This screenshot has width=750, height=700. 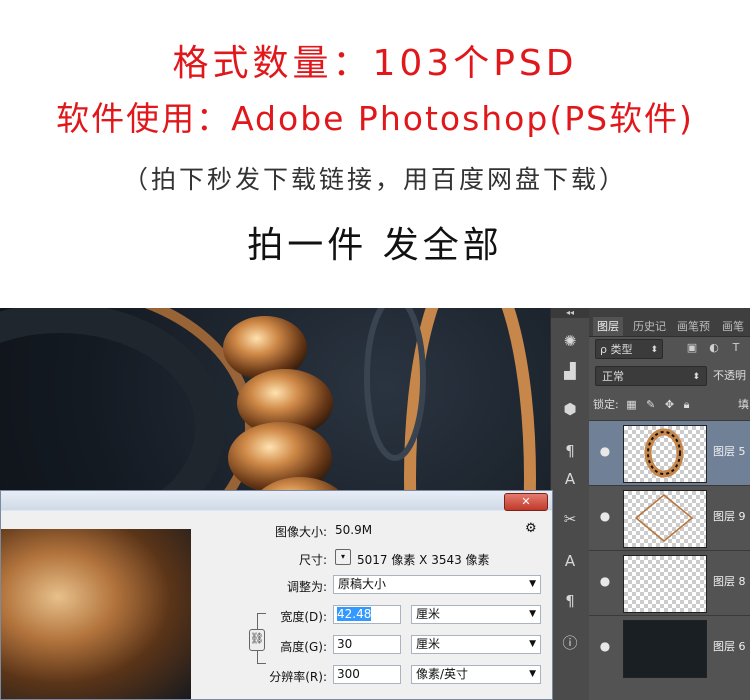 What do you see at coordinates (650, 404) in the screenshot?
I see `lock-paint-icon: ✎` at bounding box center [650, 404].